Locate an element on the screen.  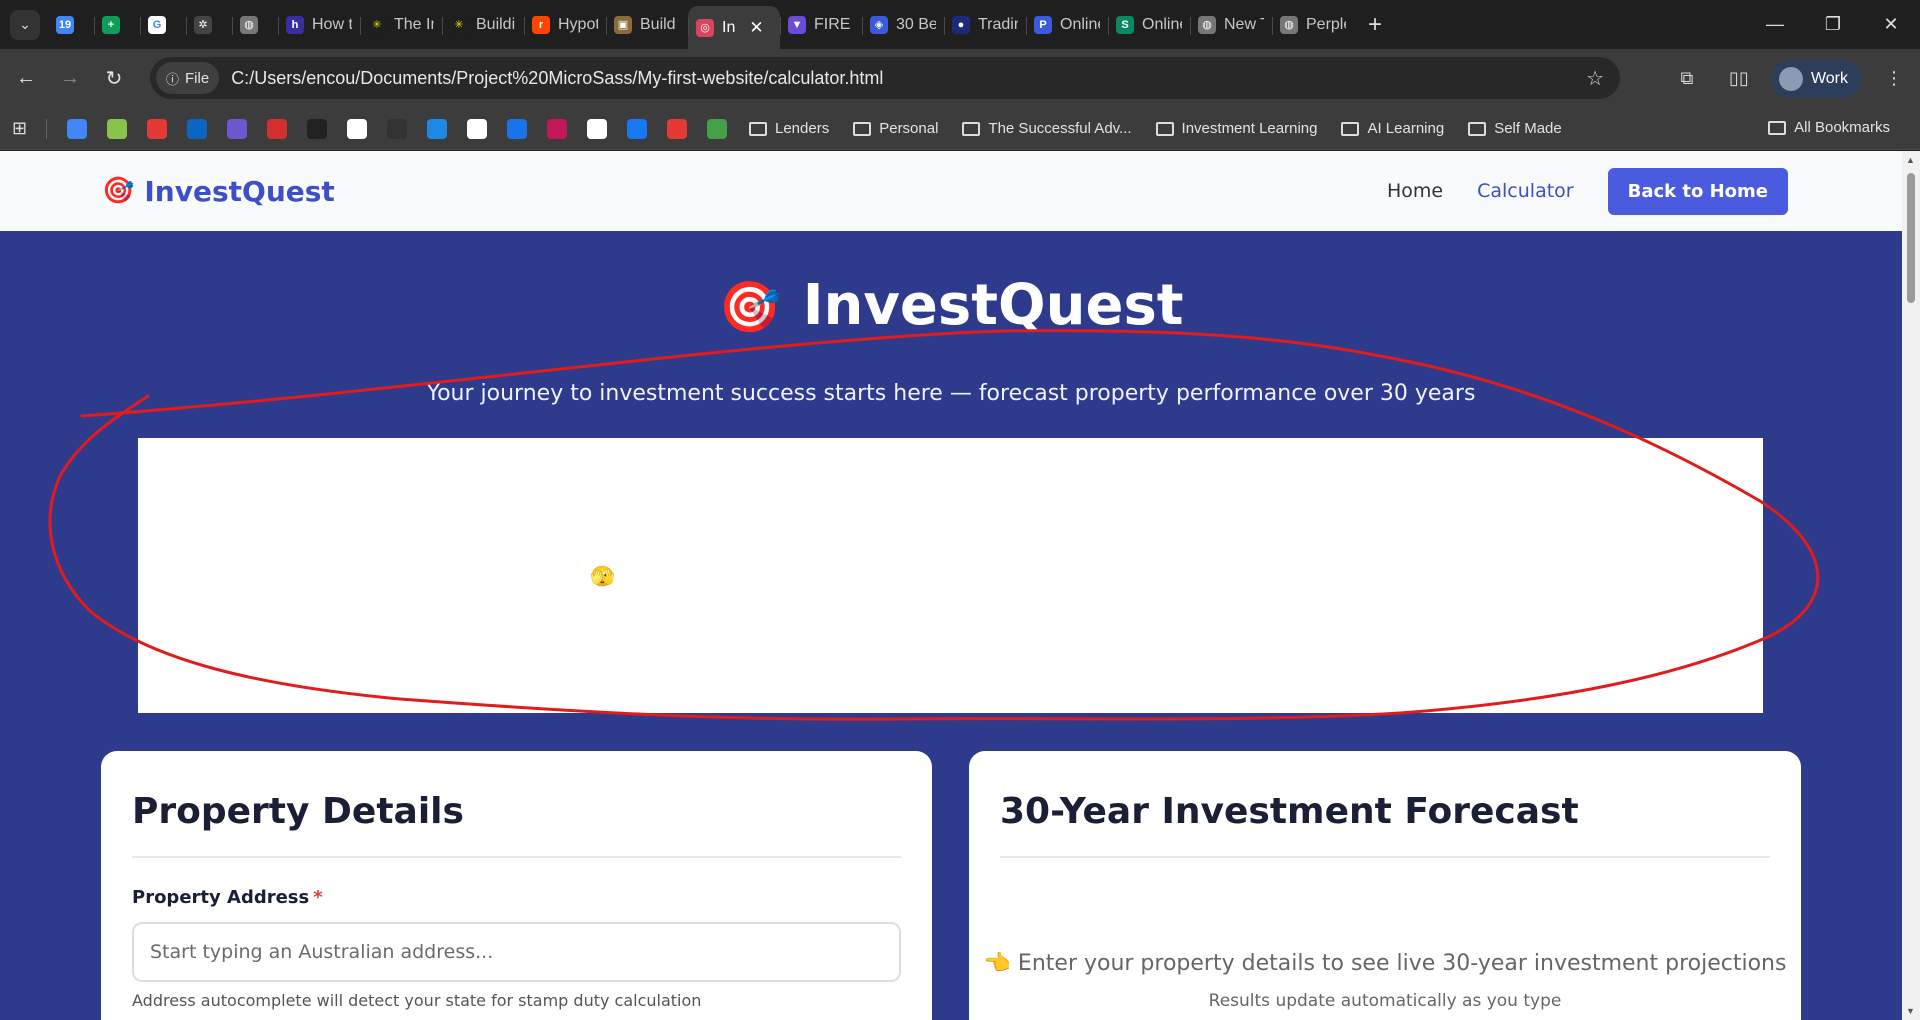
browser-tab: h How t is located at coordinates (319, 25).